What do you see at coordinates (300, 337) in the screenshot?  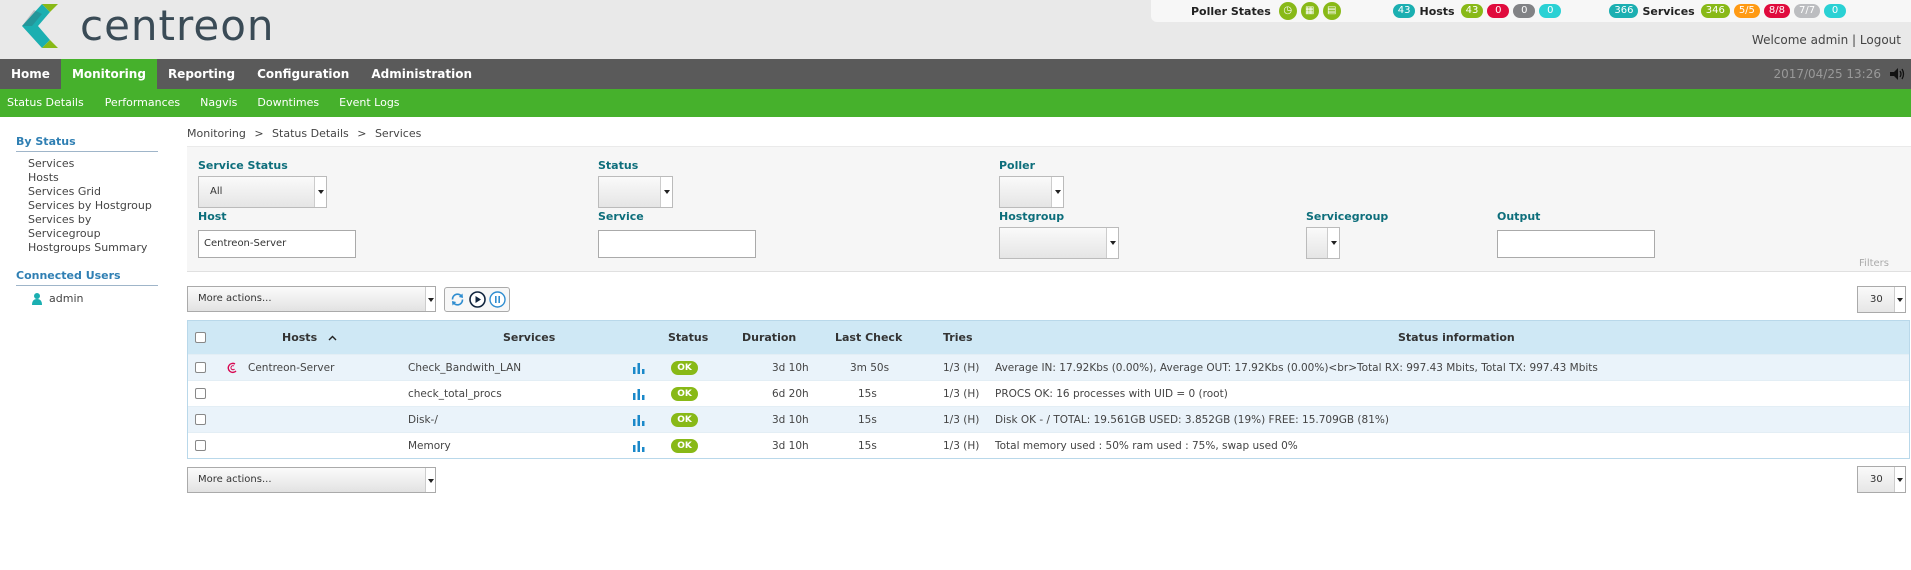 I see `column-hosts-label: Hosts` at bounding box center [300, 337].